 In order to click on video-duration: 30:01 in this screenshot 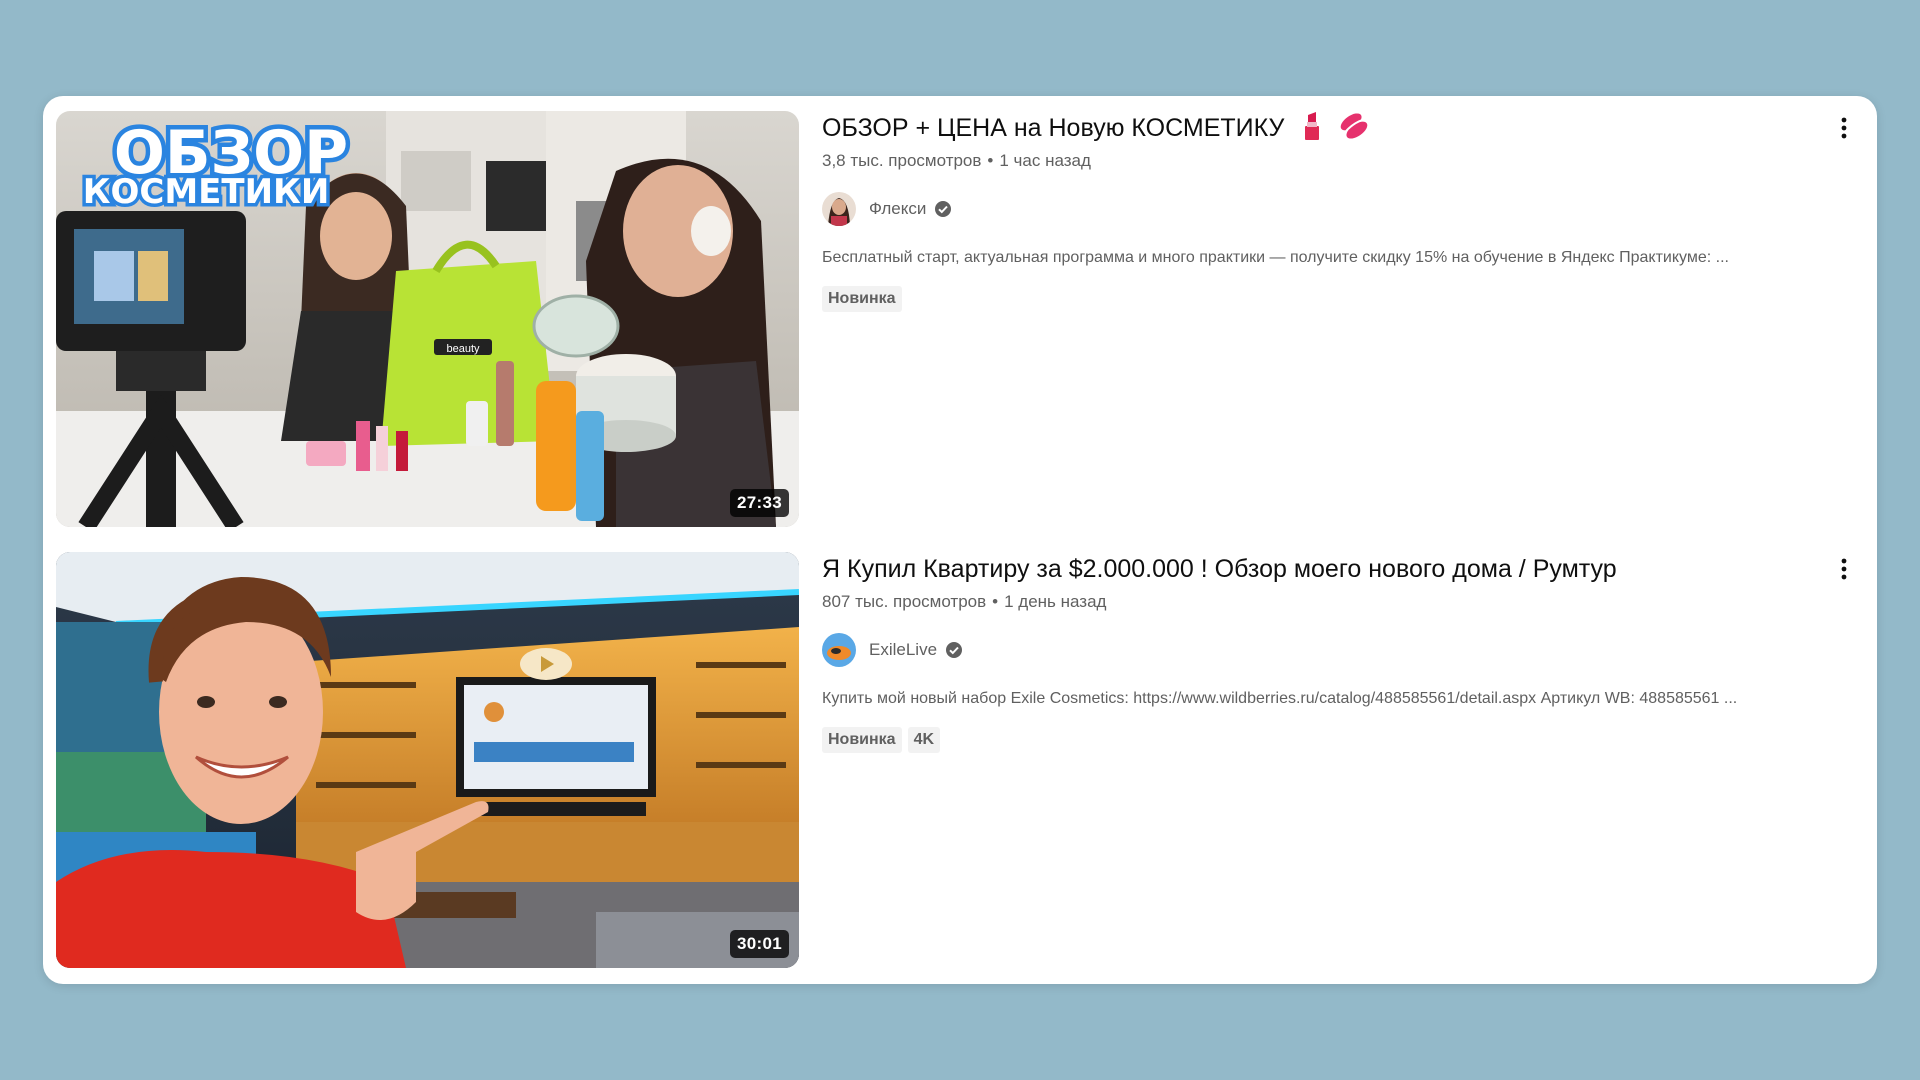, I will do `click(759, 944)`.